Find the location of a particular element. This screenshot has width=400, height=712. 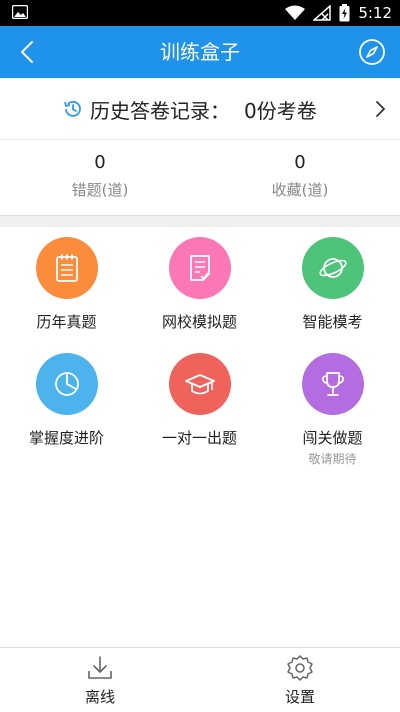

clock-time: 5:12 is located at coordinates (375, 13).